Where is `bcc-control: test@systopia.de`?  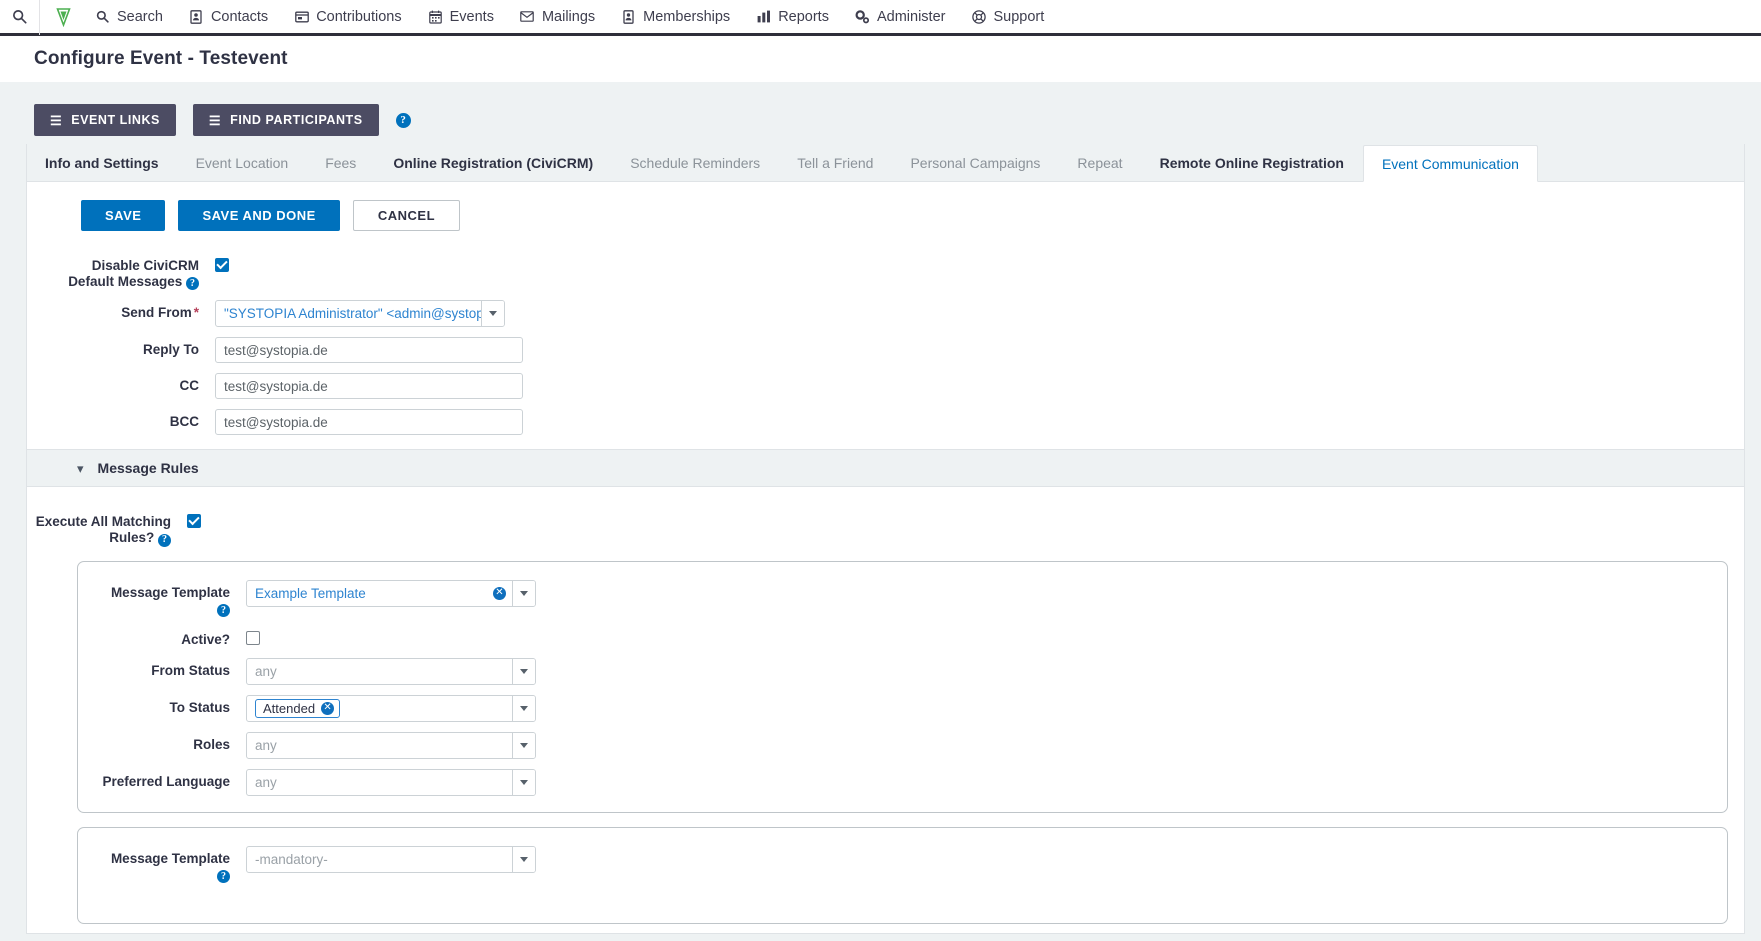 bcc-control: test@systopia.de is located at coordinates (369, 422).